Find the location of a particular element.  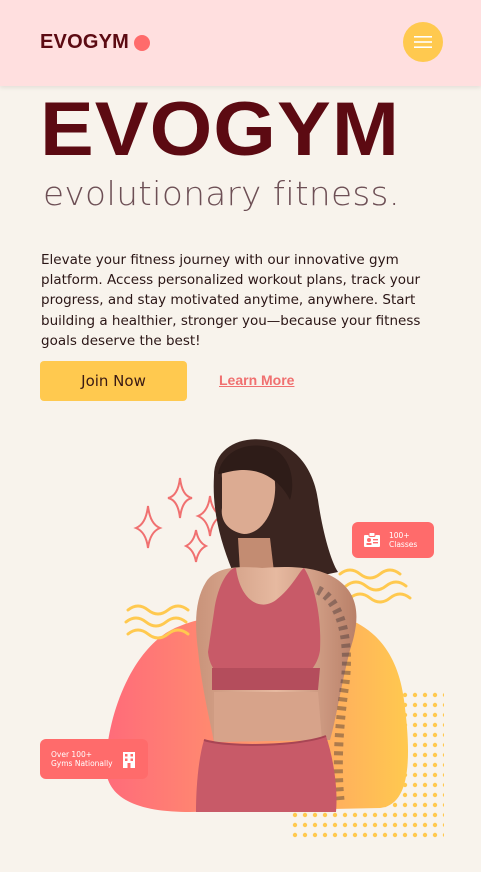

gyms-badge-line1: Over 100+ is located at coordinates (72, 754).